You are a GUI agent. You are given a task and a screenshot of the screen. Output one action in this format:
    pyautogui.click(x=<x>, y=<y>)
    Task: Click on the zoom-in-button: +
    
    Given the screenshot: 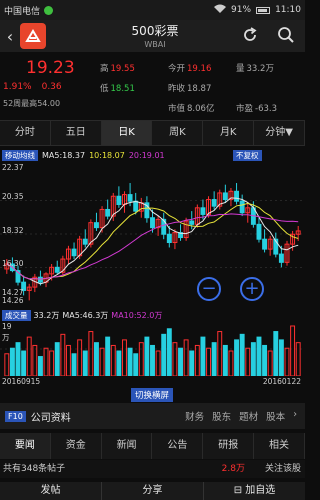 What is the action you would take?
    pyautogui.click(x=252, y=289)
    